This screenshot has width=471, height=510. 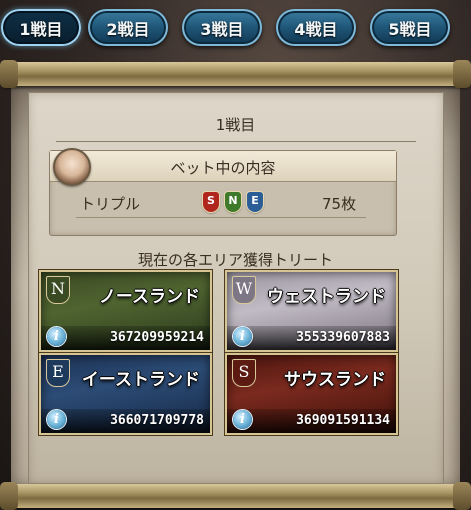 I want to click on area-emblem-south-icon: S, so click(x=244, y=373).